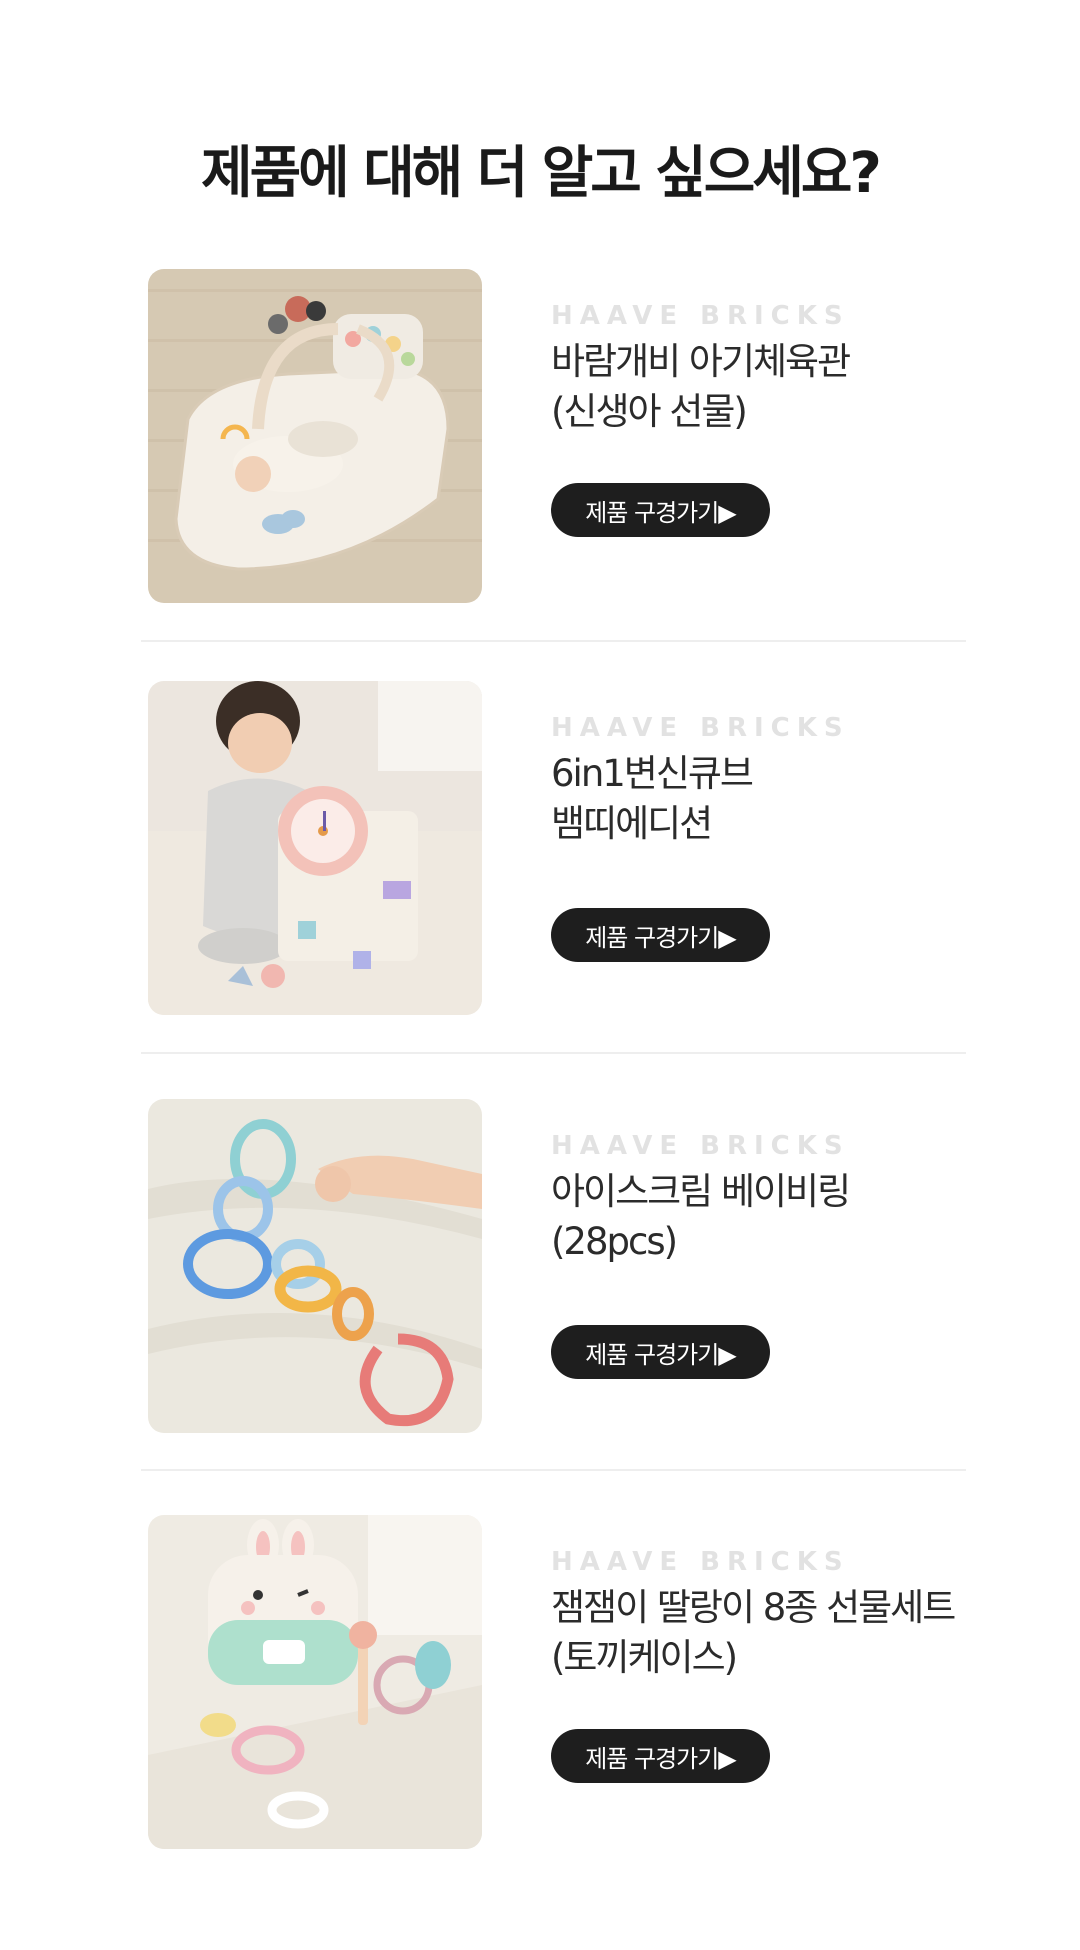 Image resolution: width=1080 pixels, height=1950 pixels. I want to click on product-card-baby-rings: HAAVE BRICKS 아이스크림 베이비링 (28pcs) 제품 구경가기▶, so click(583, 1266).